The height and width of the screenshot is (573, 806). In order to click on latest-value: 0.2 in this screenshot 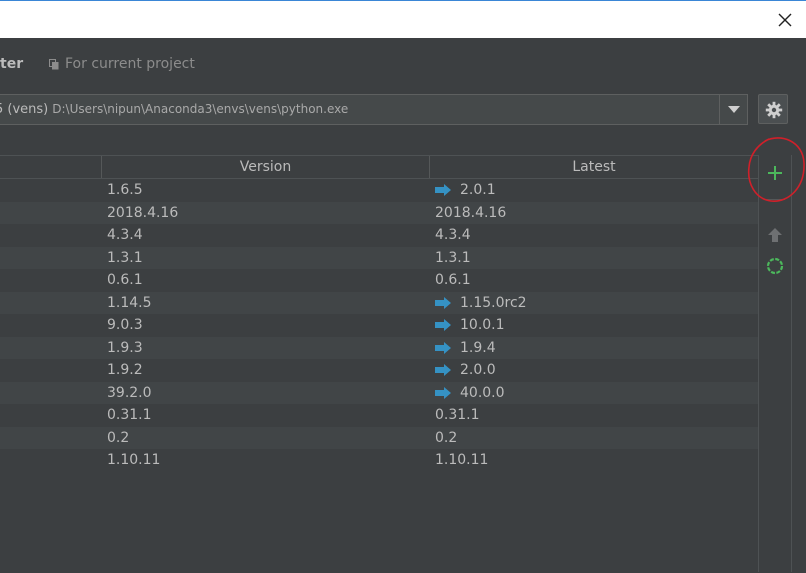, I will do `click(446, 437)`.